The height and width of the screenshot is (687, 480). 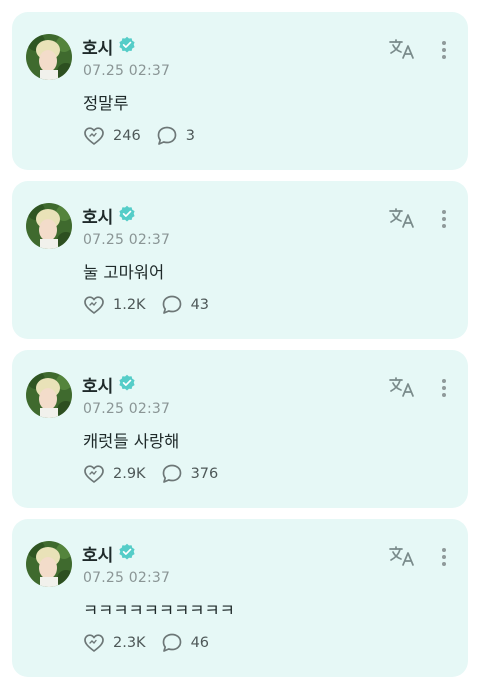 I want to click on like-button: 2.3K, so click(x=114, y=643).